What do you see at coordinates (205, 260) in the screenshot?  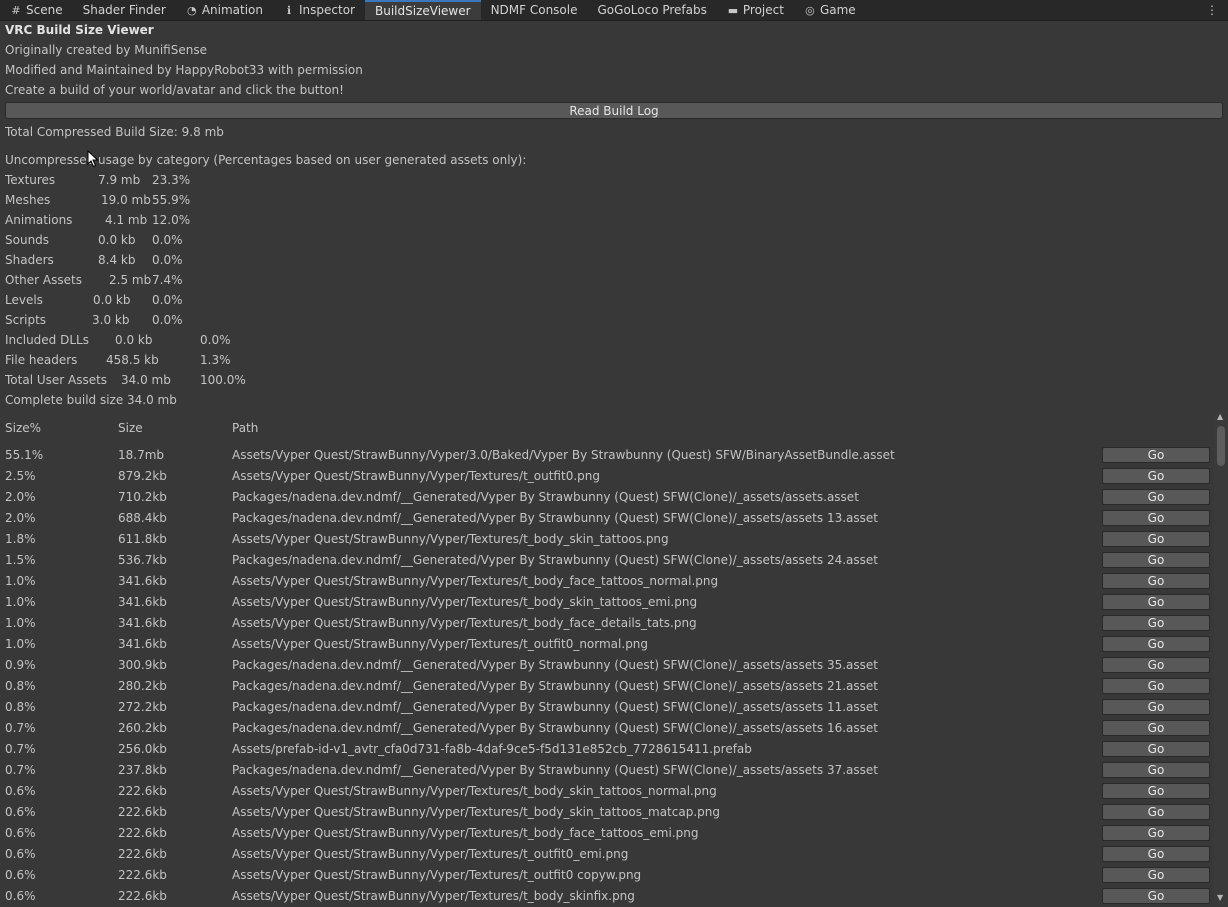 I see `category-row: Shaders 8.4 kb 0.0%` at bounding box center [205, 260].